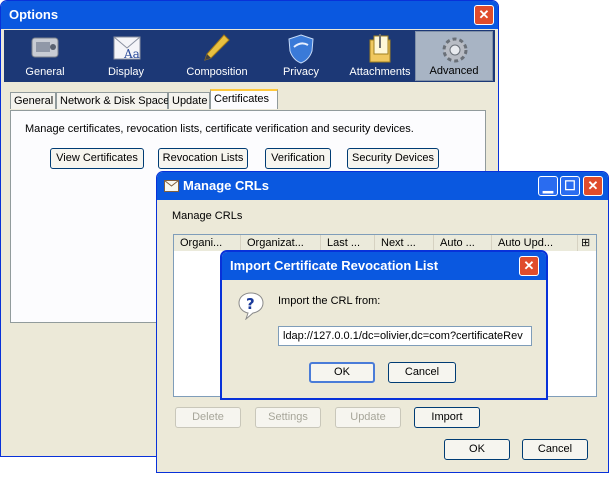  Describe the element at coordinates (217, 47) in the screenshot. I see `composition-icon` at that location.